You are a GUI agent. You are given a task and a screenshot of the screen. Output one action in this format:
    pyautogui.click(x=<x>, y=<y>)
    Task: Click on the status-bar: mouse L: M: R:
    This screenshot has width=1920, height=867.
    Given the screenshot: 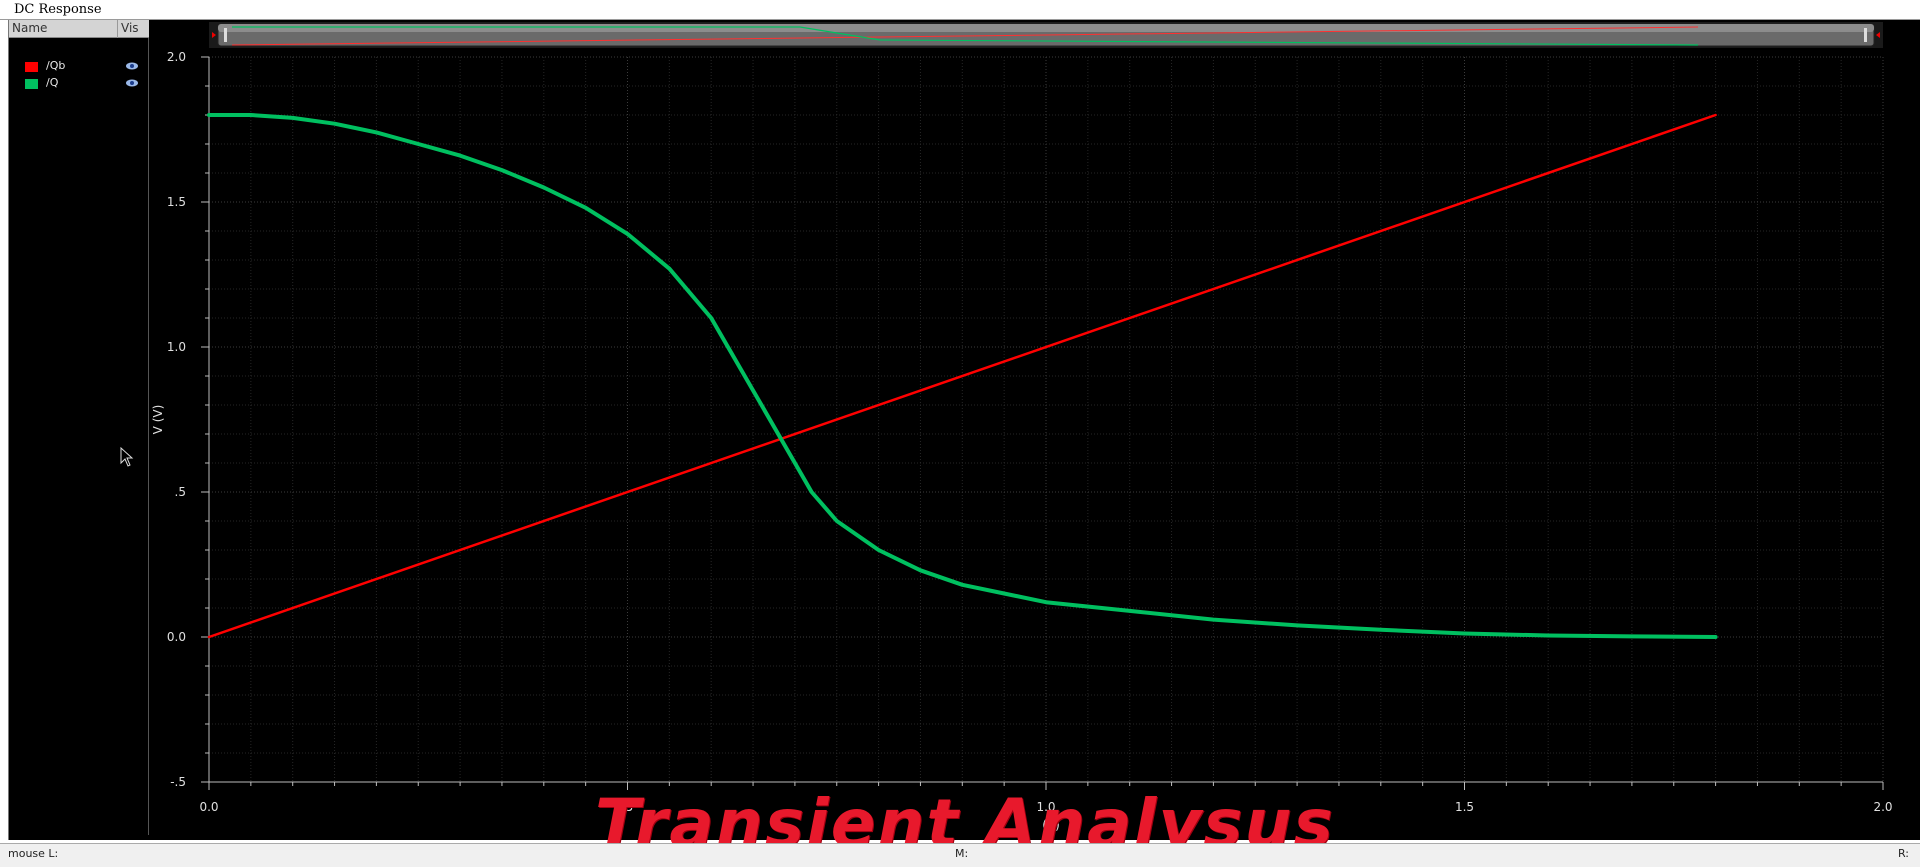 What is the action you would take?
    pyautogui.click(x=960, y=855)
    